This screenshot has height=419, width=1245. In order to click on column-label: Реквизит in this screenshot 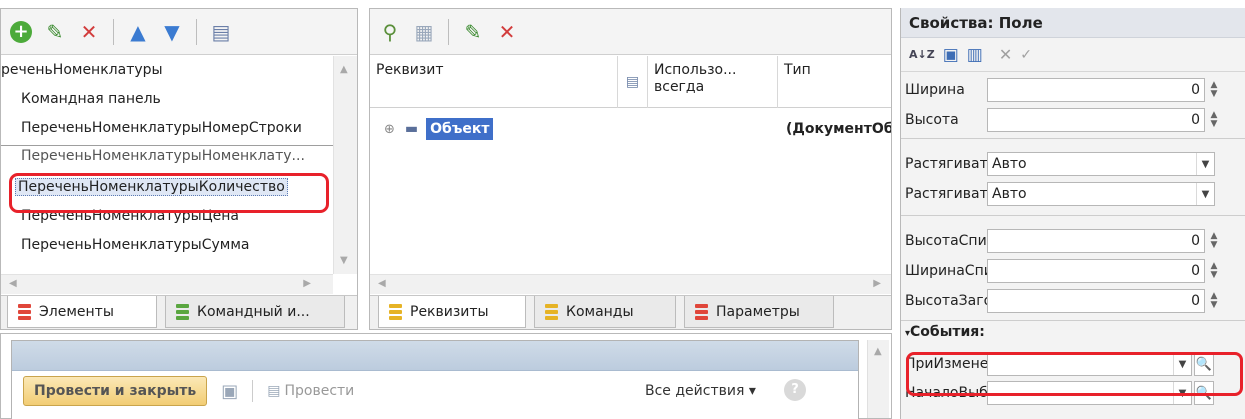, I will do `click(410, 70)`.